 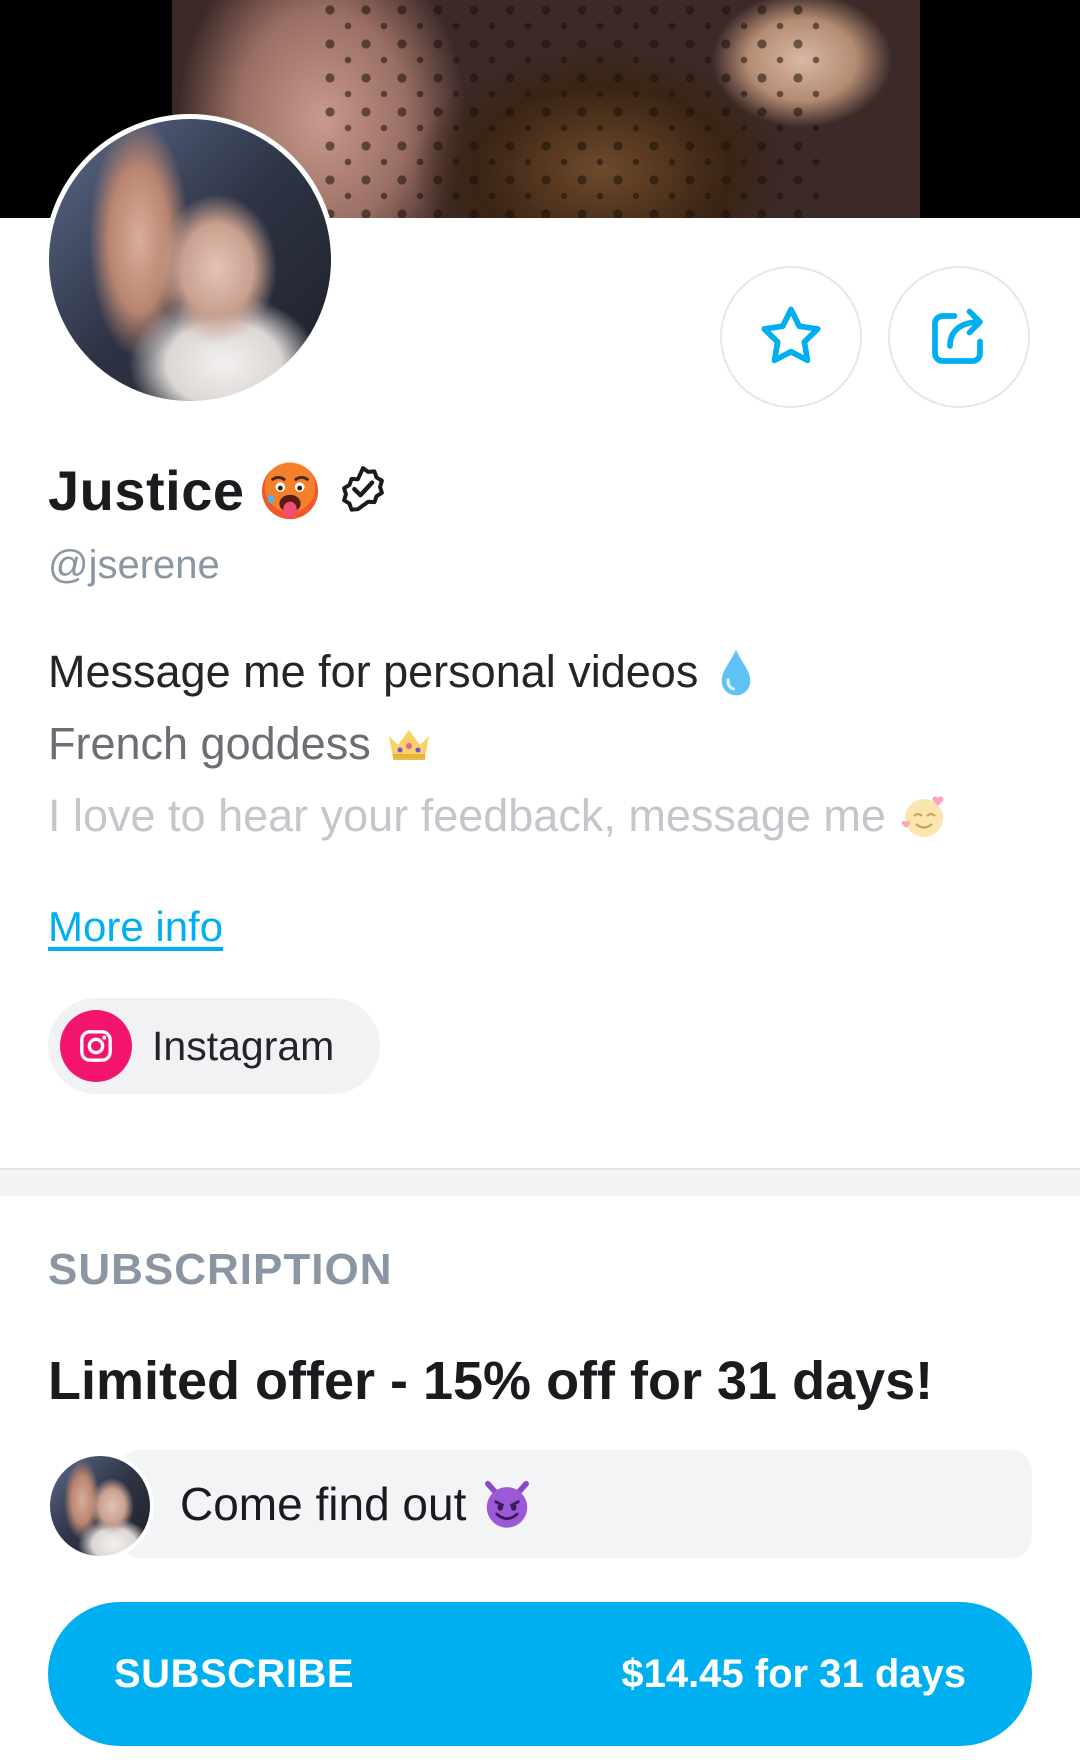 I want to click on bio-text: French goddess, so click(x=209, y=743).